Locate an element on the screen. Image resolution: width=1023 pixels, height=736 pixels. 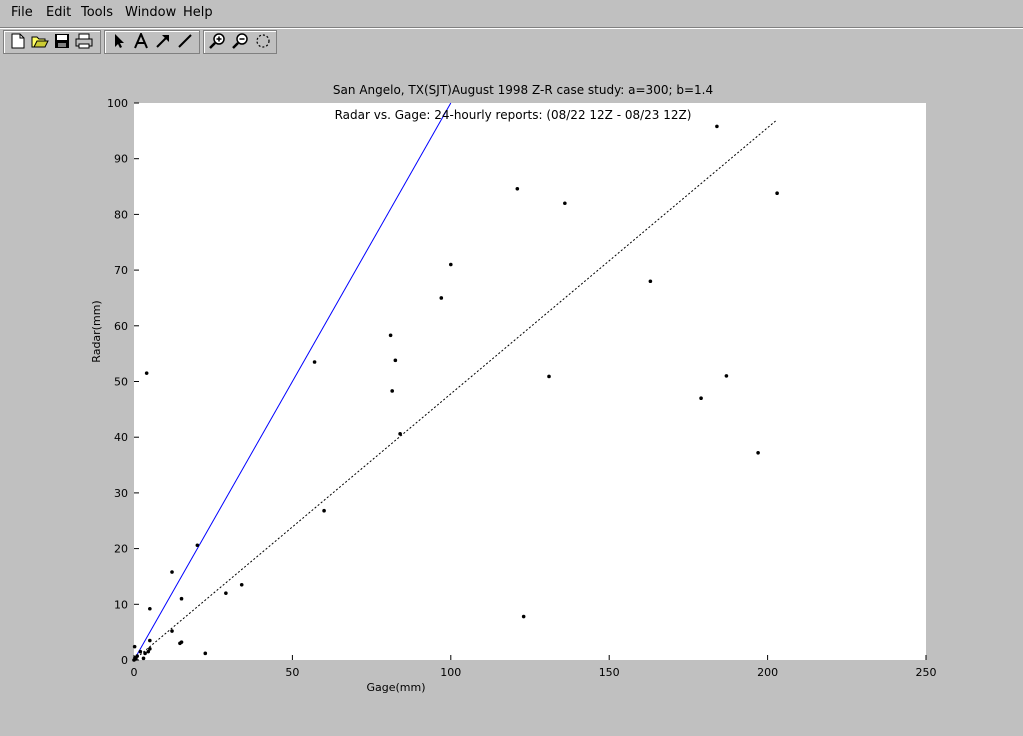
zoom-in-icon is located at coordinates (218, 41).